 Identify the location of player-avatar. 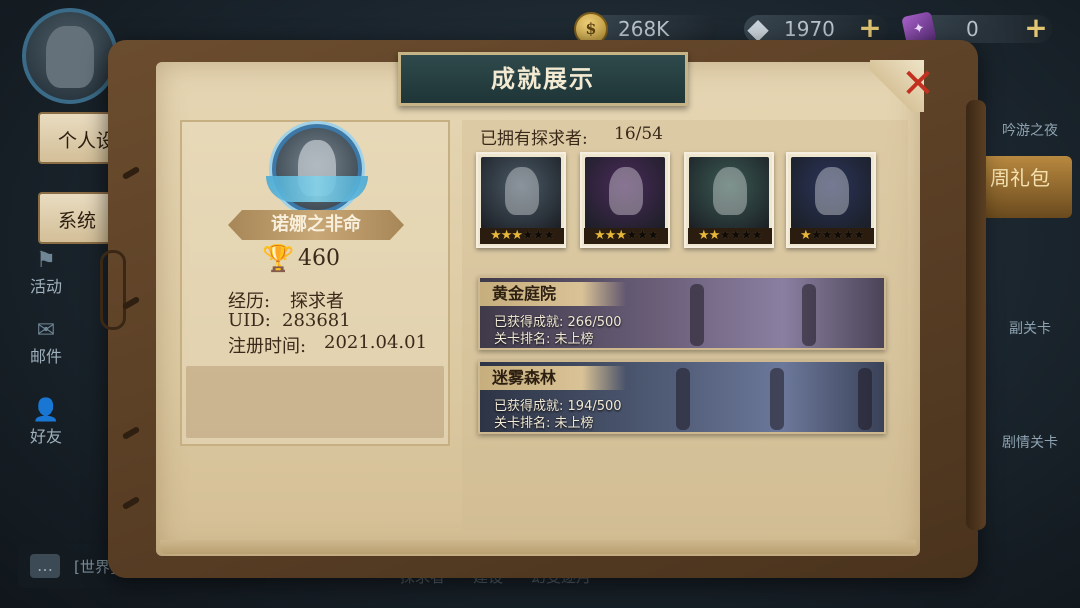
(70, 56).